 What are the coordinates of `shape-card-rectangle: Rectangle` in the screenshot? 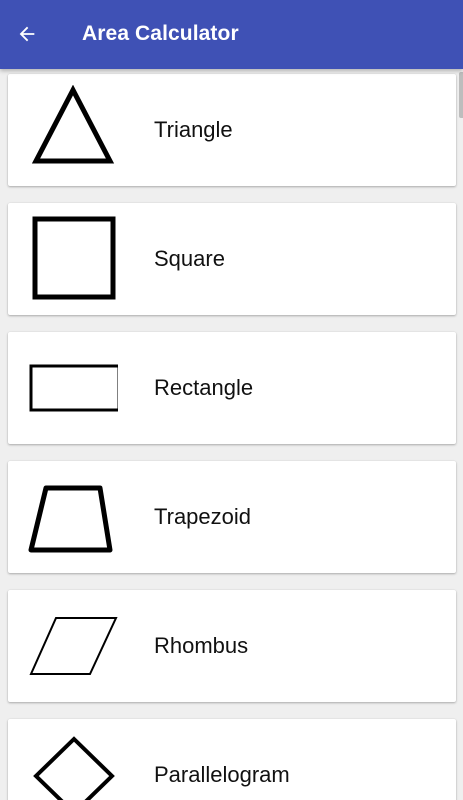 It's located at (232, 388).